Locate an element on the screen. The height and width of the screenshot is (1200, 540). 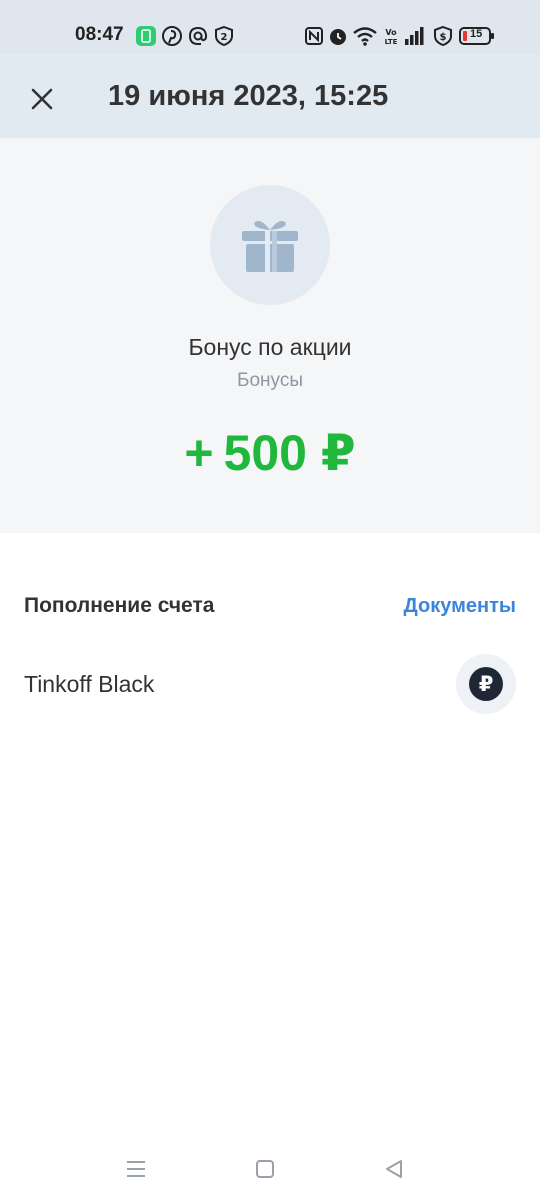
pinterest-icon is located at coordinates (172, 36).